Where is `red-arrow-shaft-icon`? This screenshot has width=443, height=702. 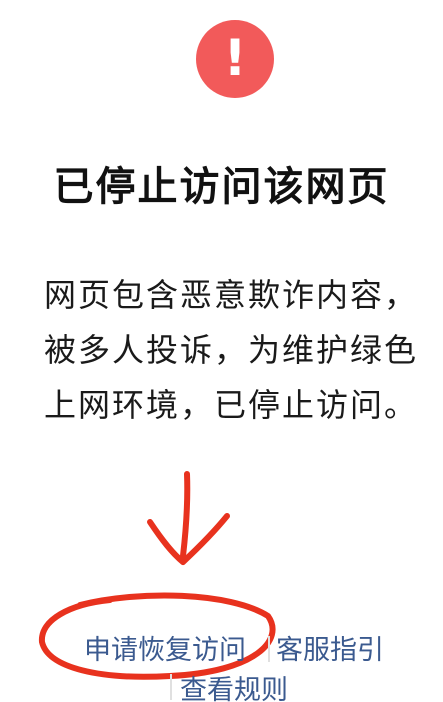
red-arrow-shaft-icon is located at coordinates (185, 515).